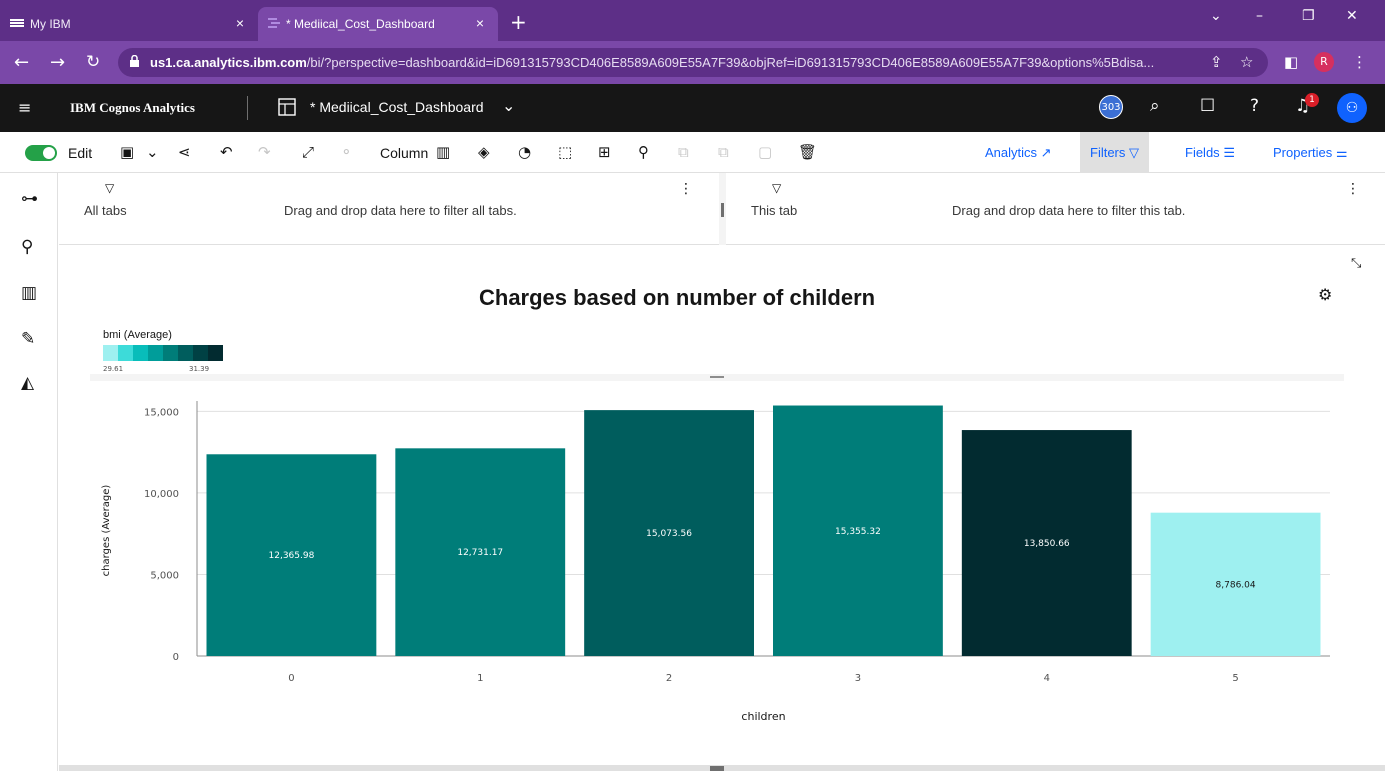  What do you see at coordinates (1312, 100) in the screenshot?
I see `notification-badge: 1` at bounding box center [1312, 100].